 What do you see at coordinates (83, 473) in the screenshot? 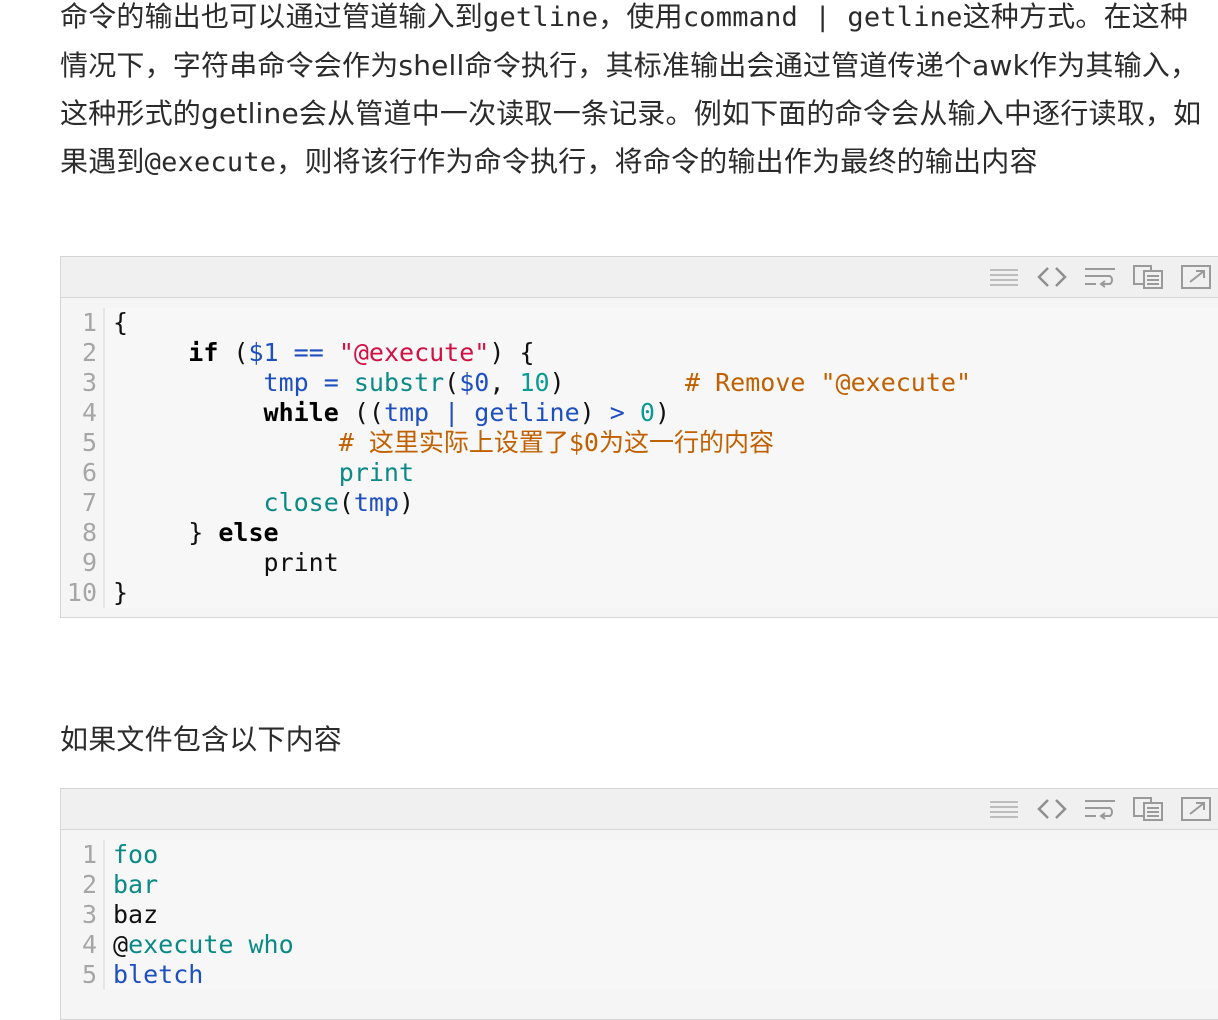
I see `line-number: 6` at bounding box center [83, 473].